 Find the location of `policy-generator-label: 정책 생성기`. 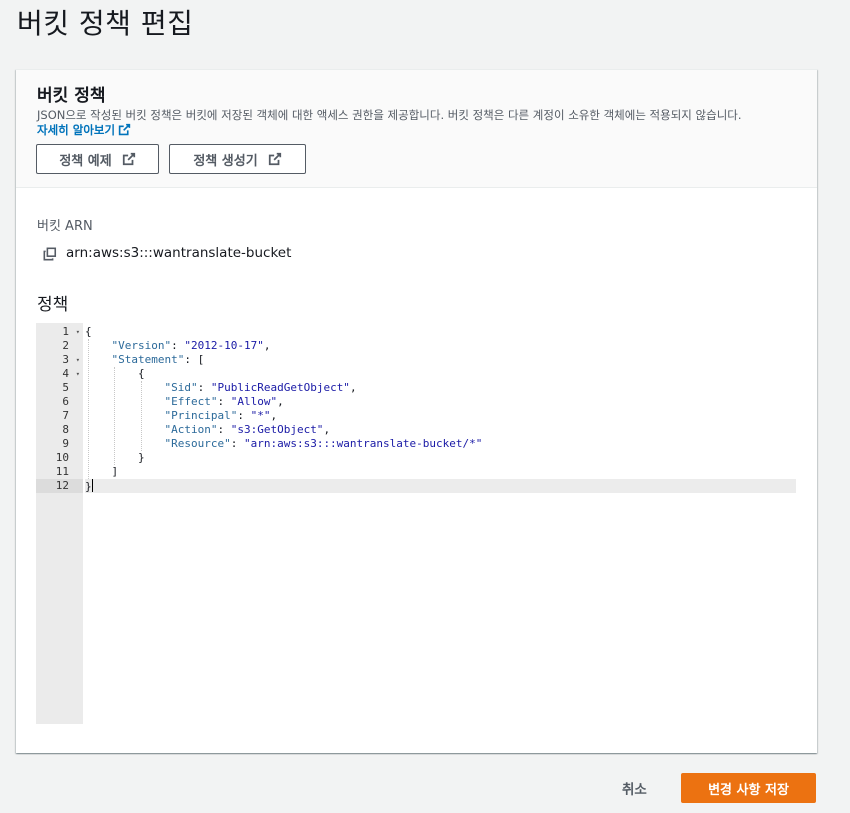

policy-generator-label: 정책 생성기 is located at coordinates (225, 161).